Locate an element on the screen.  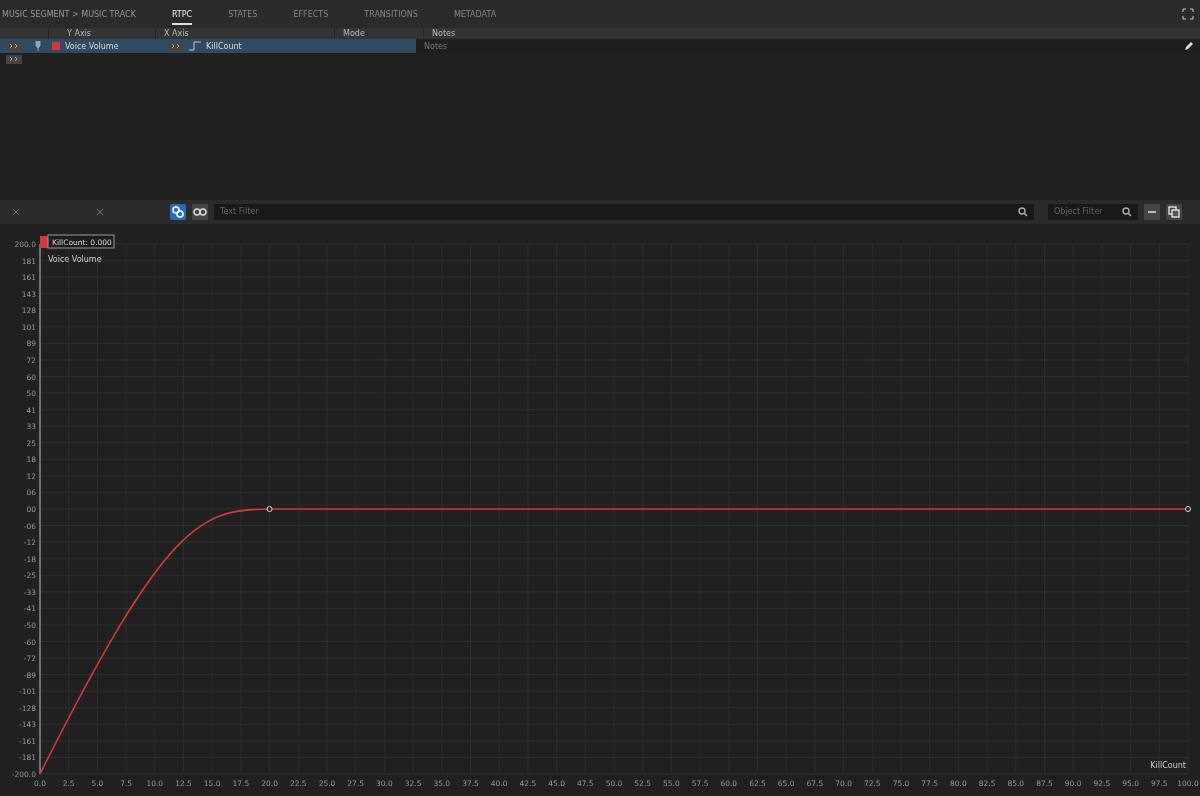
step-curve-icon is located at coordinates (195, 46).